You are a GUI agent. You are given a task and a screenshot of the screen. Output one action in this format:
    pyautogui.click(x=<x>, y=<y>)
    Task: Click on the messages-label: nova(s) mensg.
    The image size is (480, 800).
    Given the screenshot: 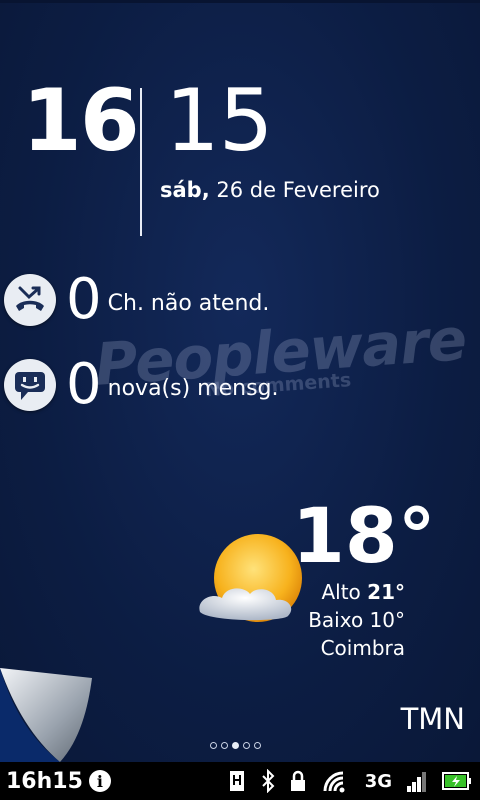 What is the action you would take?
    pyautogui.click(x=193, y=388)
    